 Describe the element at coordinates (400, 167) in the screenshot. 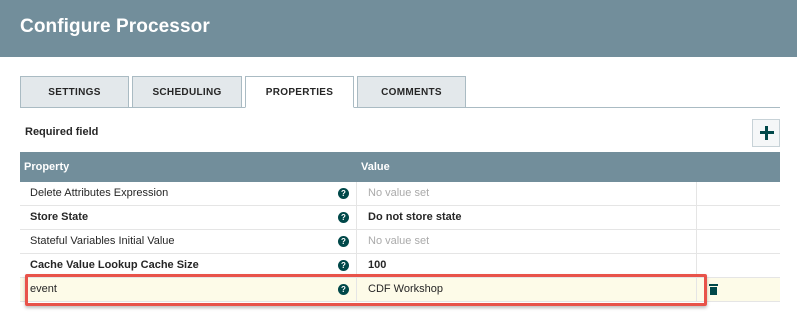

I see `table-header: Property Value` at that location.